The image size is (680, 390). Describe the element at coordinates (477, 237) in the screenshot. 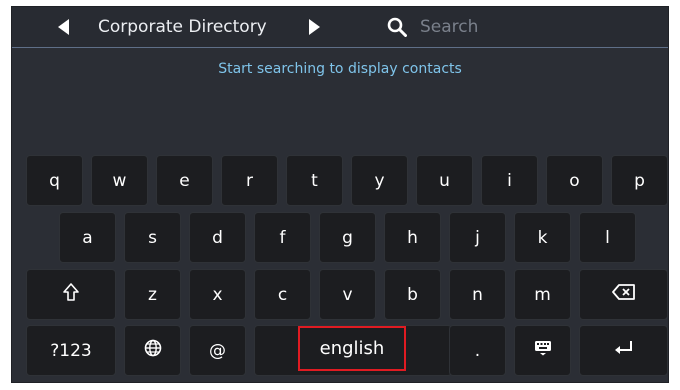

I see `key-j: j` at that location.